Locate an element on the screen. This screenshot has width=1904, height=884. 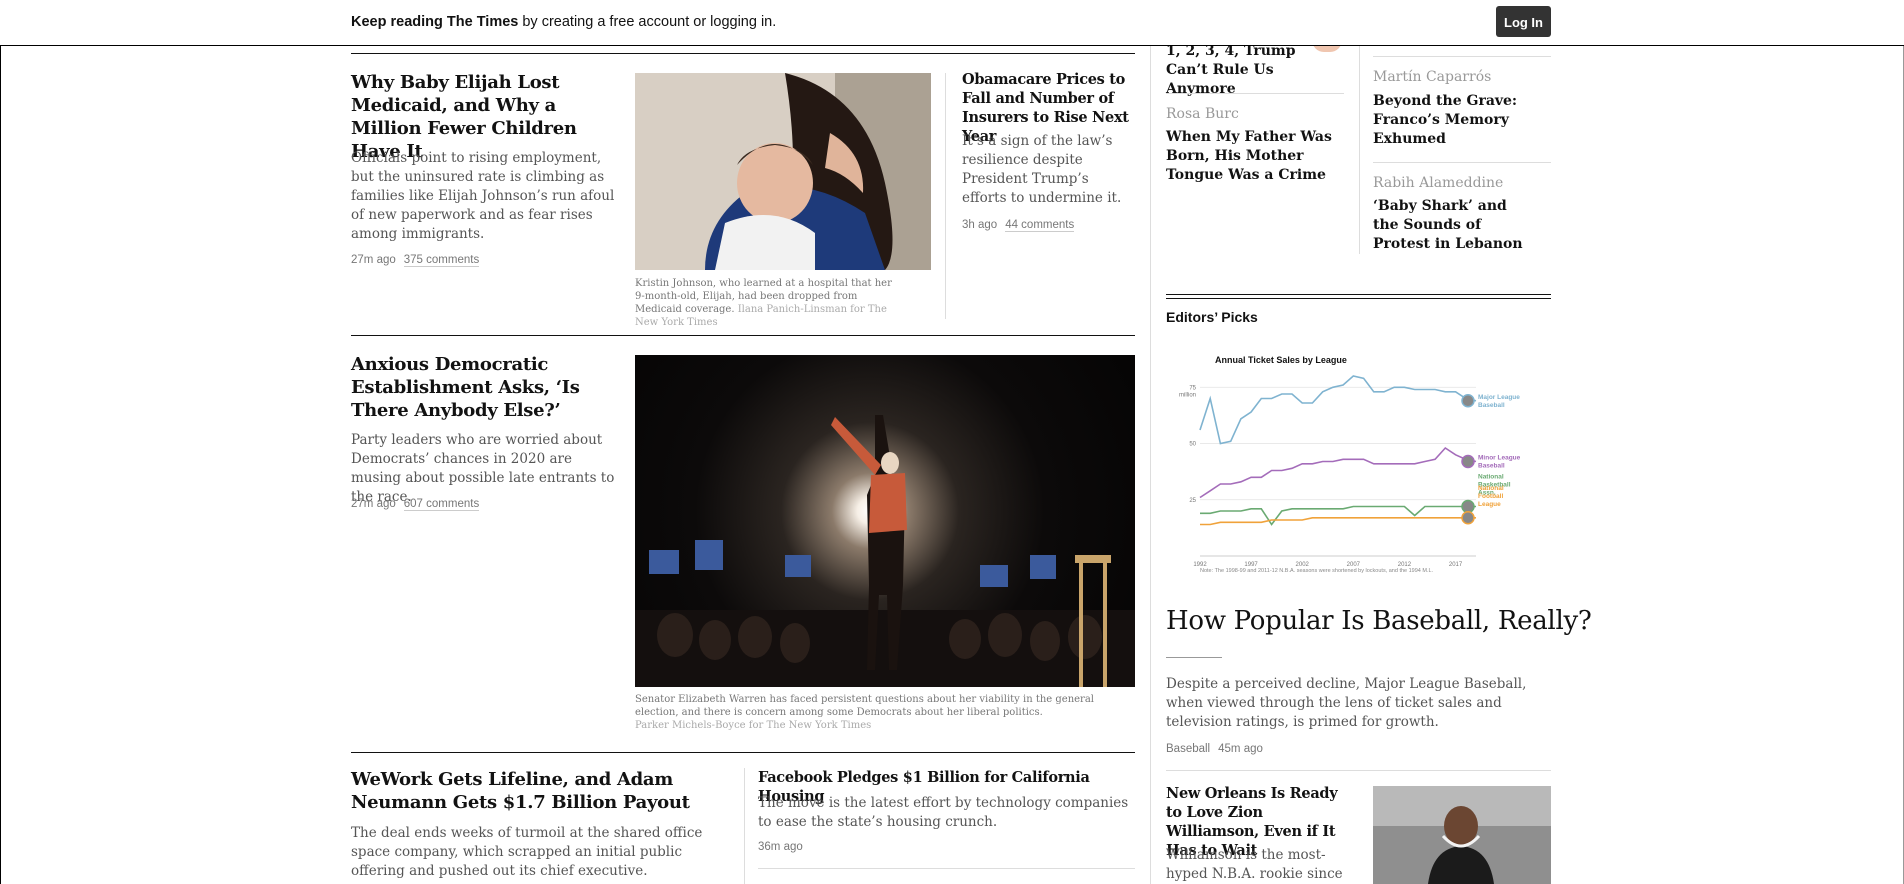
timestamp: 3h ago is located at coordinates (980, 225).